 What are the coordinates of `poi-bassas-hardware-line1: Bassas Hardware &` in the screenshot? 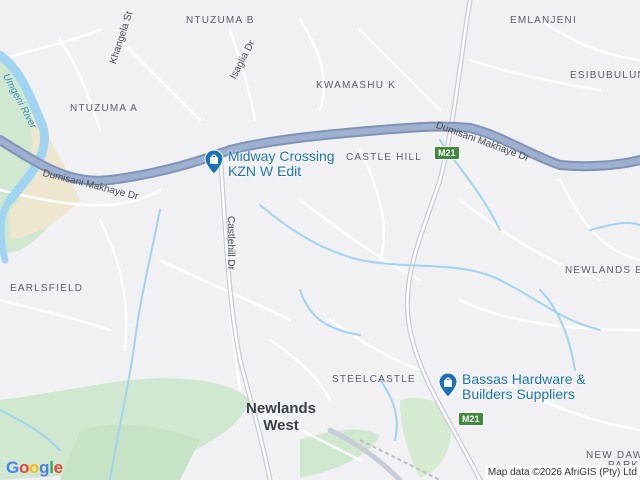 It's located at (524, 379).